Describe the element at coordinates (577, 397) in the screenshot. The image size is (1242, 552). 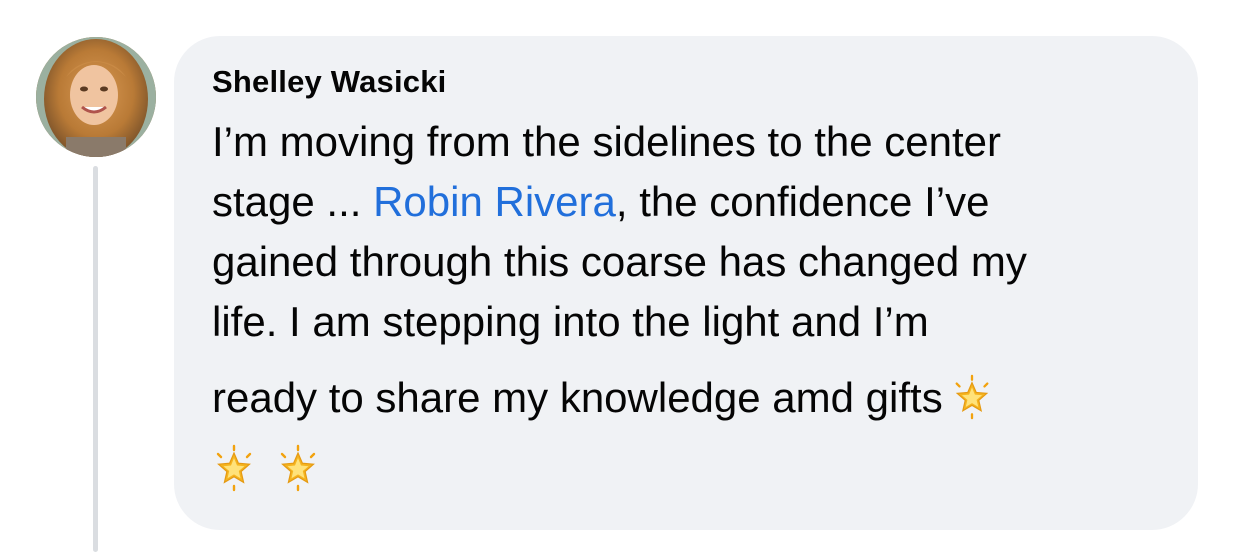
I see `comment-text-segment: ready to share my knowledge amd gifts` at that location.